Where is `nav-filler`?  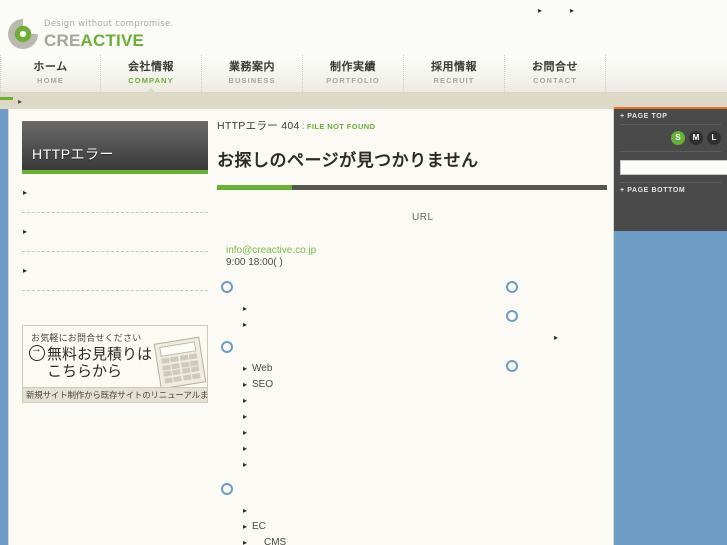 nav-filler is located at coordinates (666, 73).